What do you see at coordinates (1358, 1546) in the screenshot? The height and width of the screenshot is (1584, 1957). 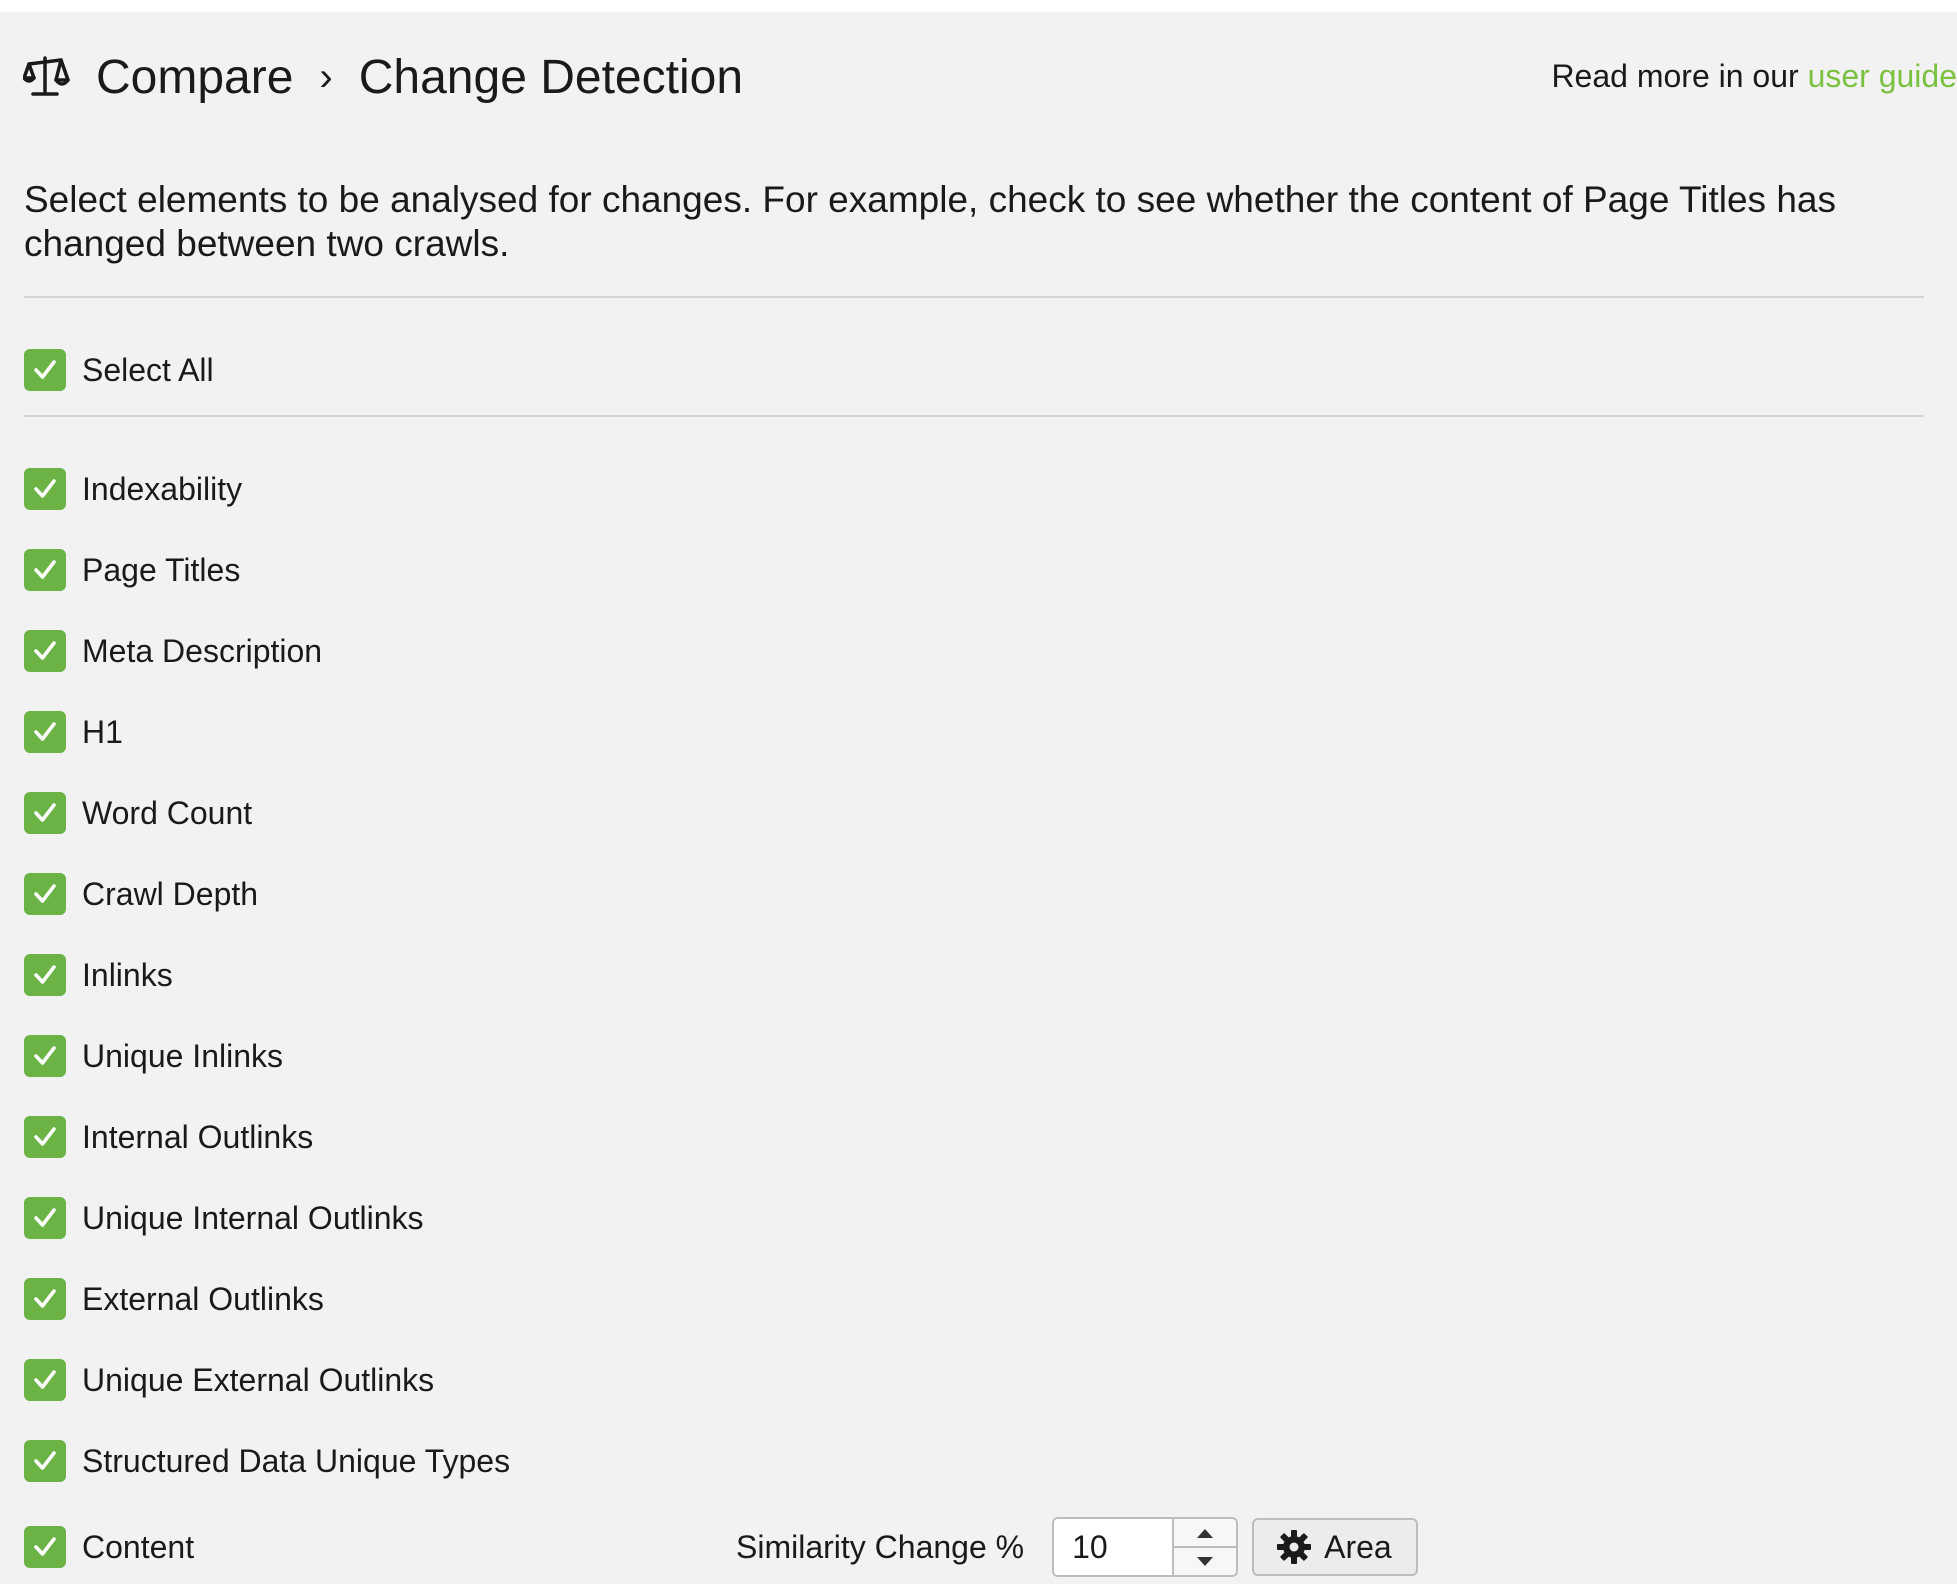 I see `area-button-label: Area` at bounding box center [1358, 1546].